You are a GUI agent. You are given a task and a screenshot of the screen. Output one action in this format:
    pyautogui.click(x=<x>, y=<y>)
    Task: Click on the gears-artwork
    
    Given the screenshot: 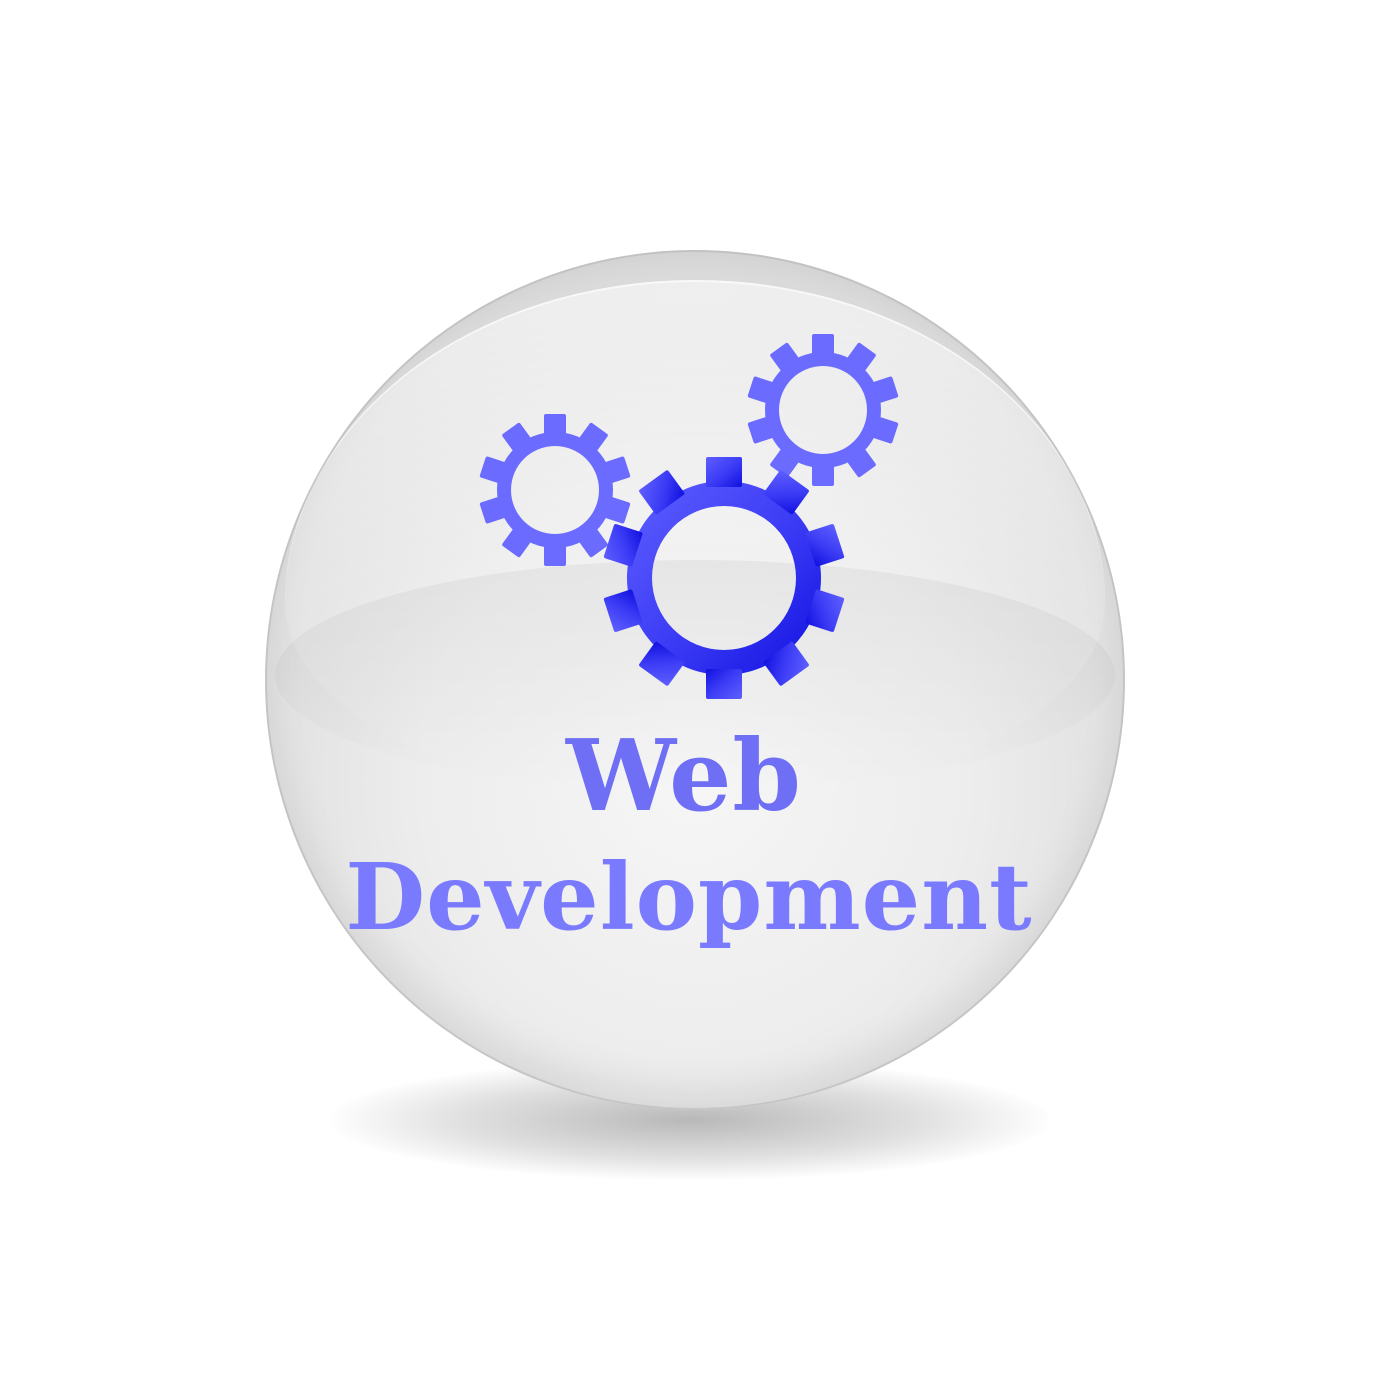 What is the action you would take?
    pyautogui.click(x=689, y=516)
    